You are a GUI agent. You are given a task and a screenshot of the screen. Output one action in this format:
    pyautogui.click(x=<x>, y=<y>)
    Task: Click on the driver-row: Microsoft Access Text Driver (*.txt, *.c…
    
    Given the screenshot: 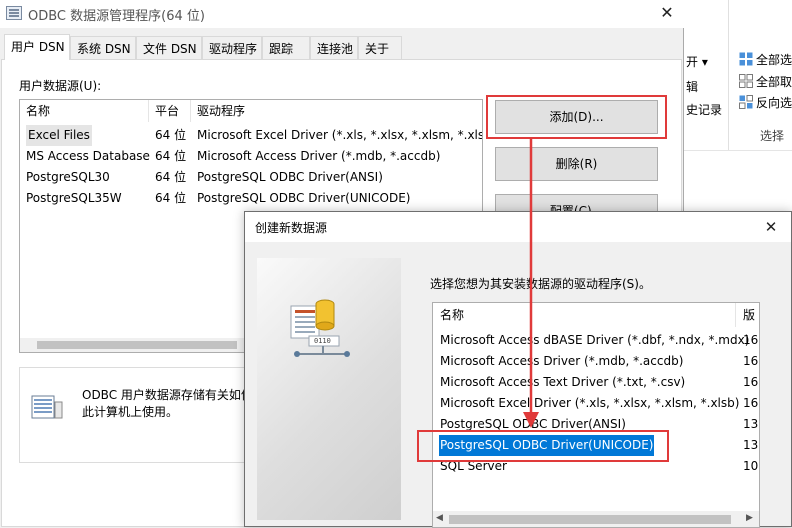 What is the action you would take?
    pyautogui.click(x=599, y=382)
    